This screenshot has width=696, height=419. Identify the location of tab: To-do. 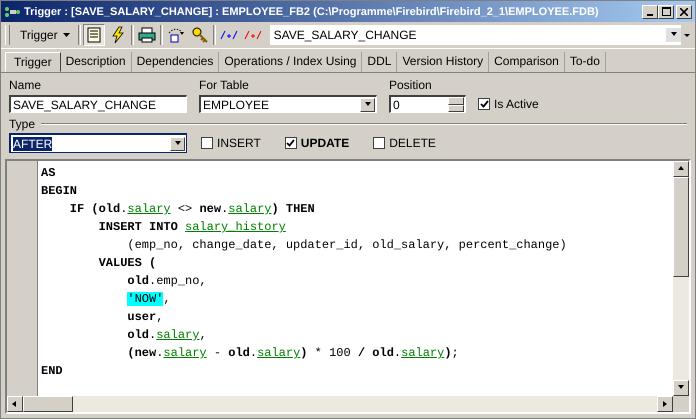
(585, 62).